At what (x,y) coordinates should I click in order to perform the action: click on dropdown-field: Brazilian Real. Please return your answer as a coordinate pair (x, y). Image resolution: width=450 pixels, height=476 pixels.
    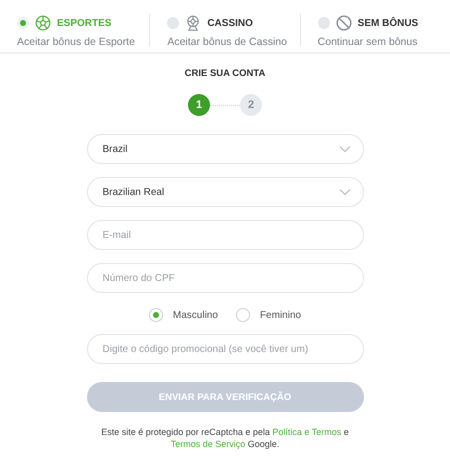
    Looking at the image, I should click on (225, 192).